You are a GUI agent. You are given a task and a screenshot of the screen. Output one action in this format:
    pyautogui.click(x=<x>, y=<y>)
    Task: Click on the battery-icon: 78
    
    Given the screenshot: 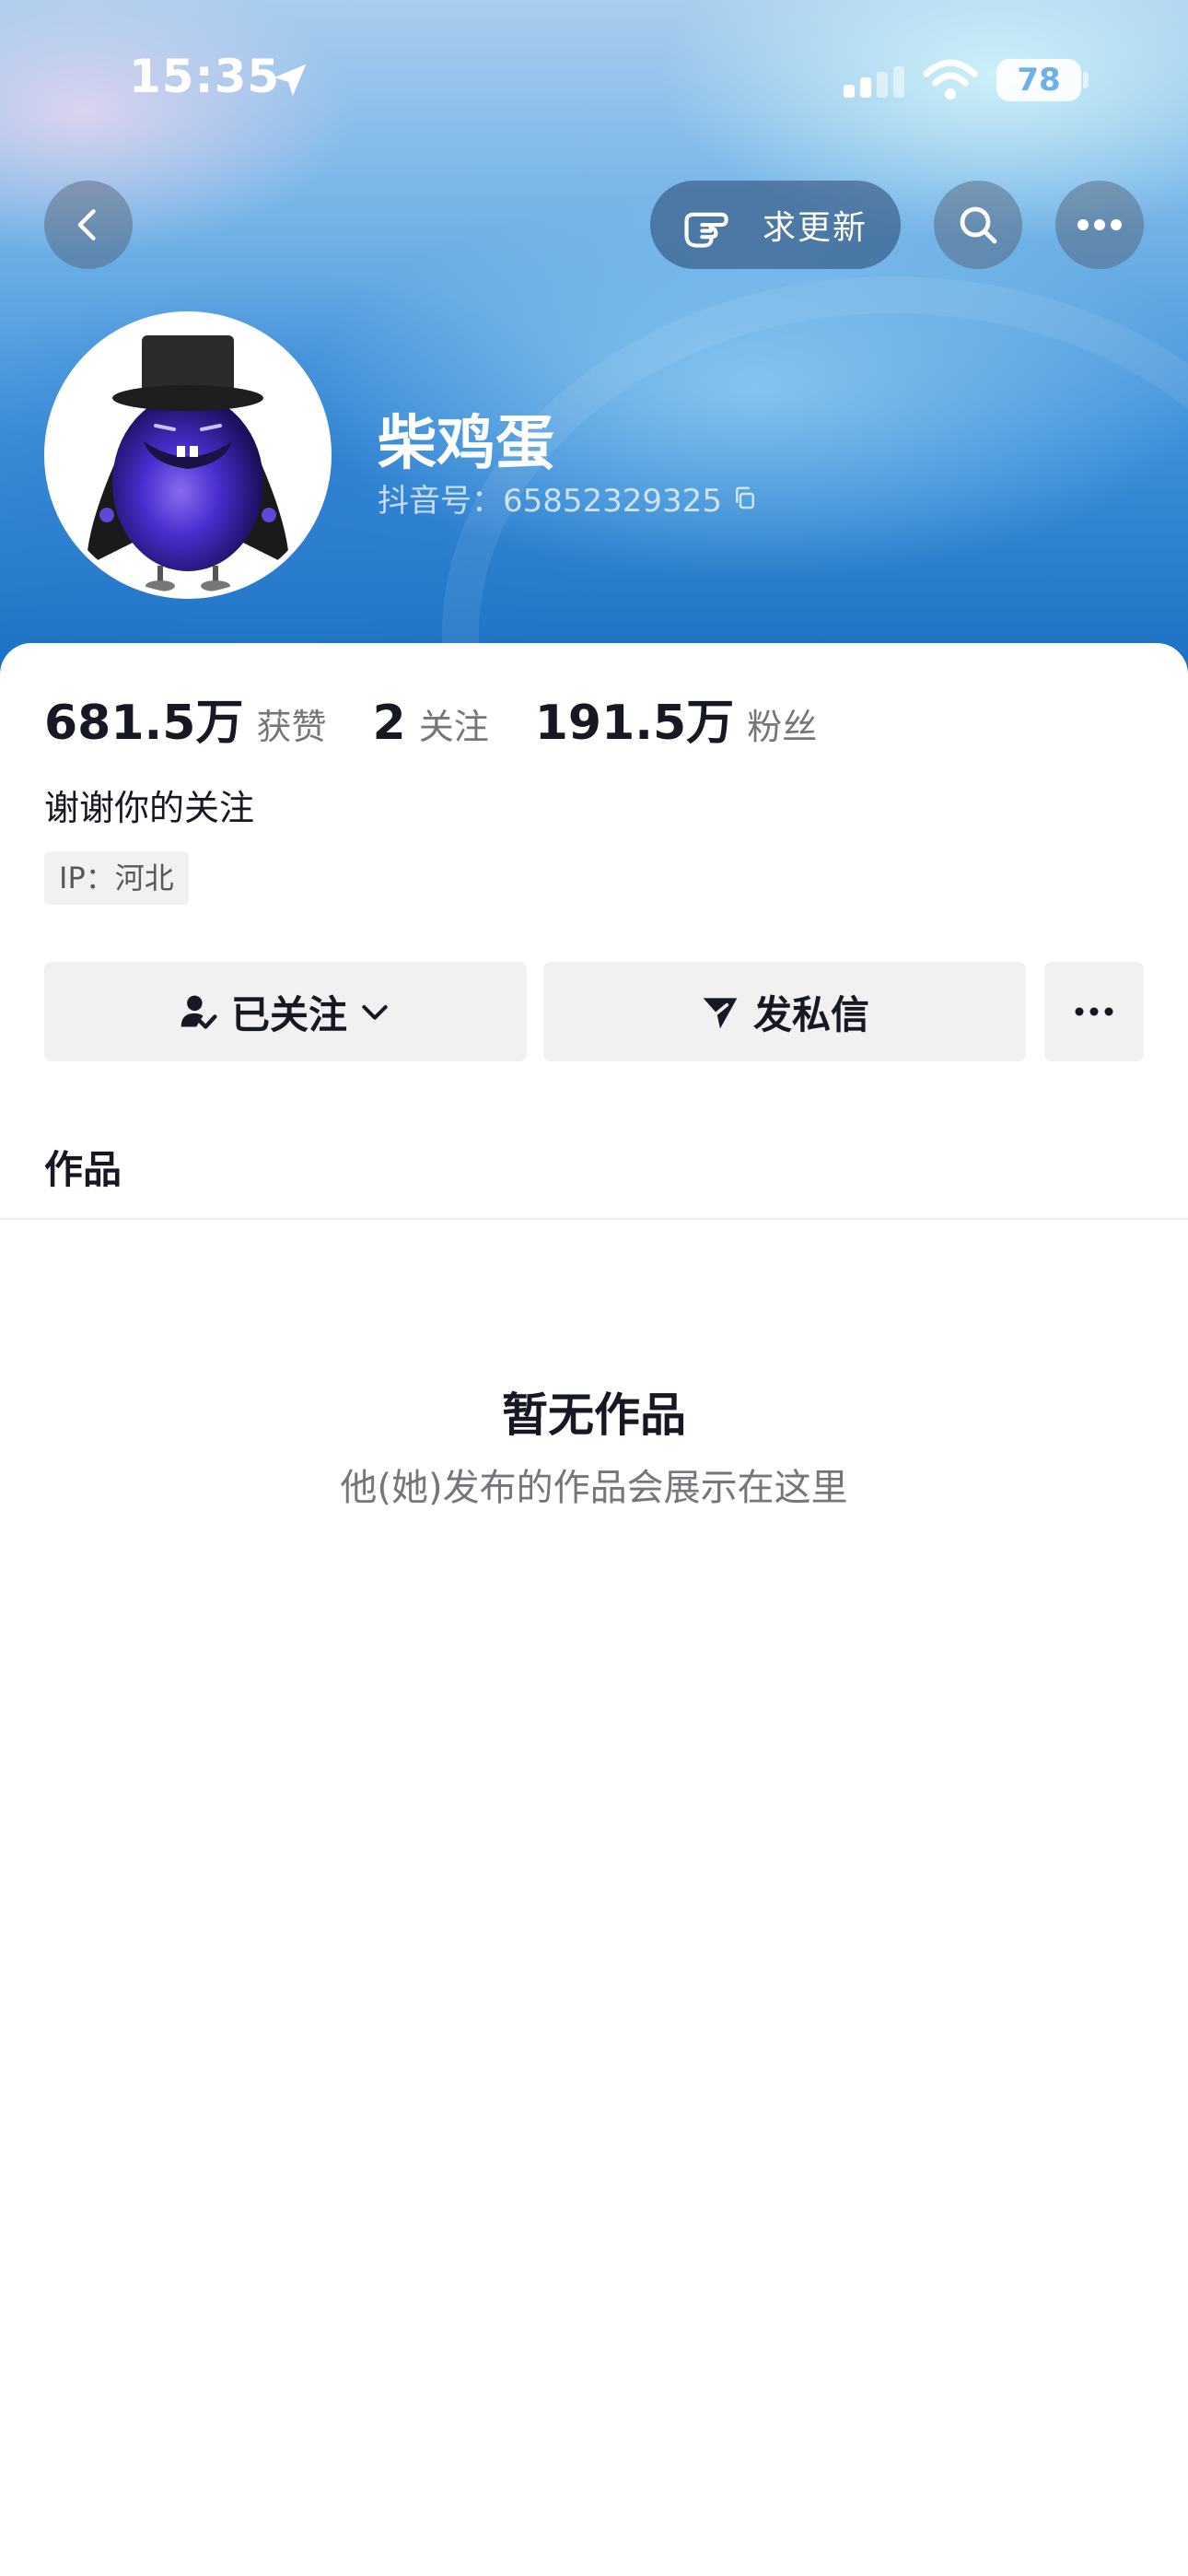 What is the action you would take?
    pyautogui.click(x=1038, y=80)
    